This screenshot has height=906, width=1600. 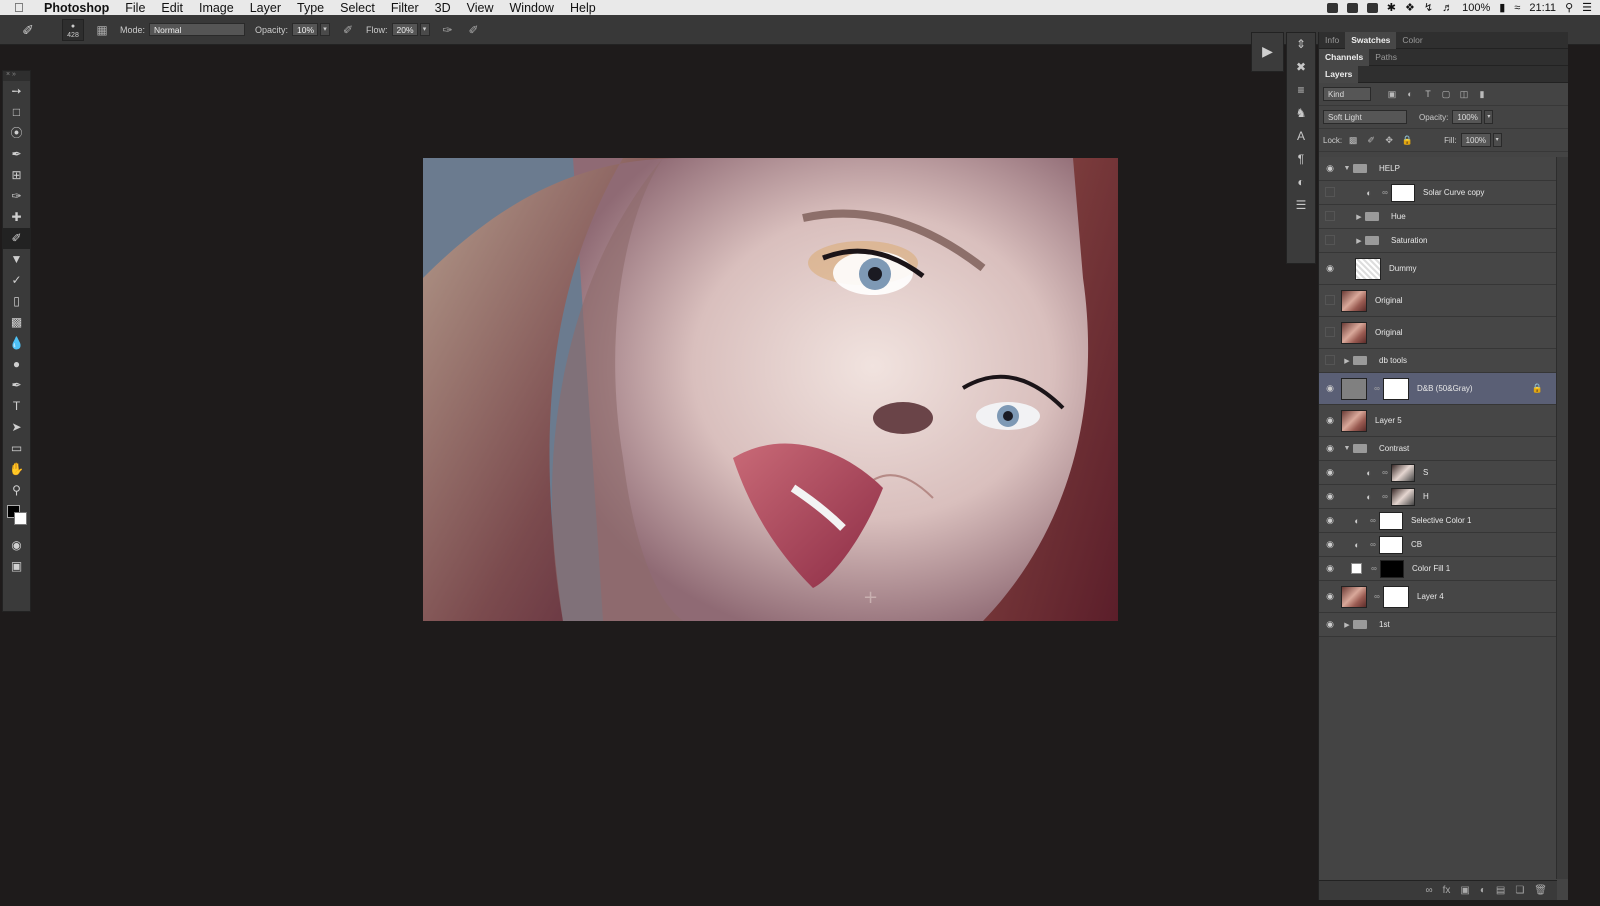 What do you see at coordinates (16, 343) in the screenshot?
I see `blur-tool-icon: 💧` at bounding box center [16, 343].